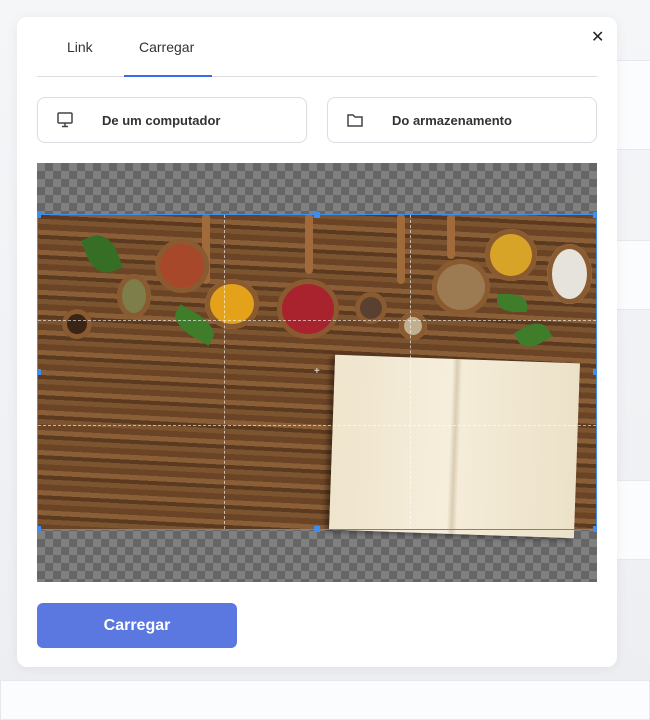 This screenshot has width=650, height=720. What do you see at coordinates (166, 47) in the screenshot?
I see `tab-carregar: Carregar` at bounding box center [166, 47].